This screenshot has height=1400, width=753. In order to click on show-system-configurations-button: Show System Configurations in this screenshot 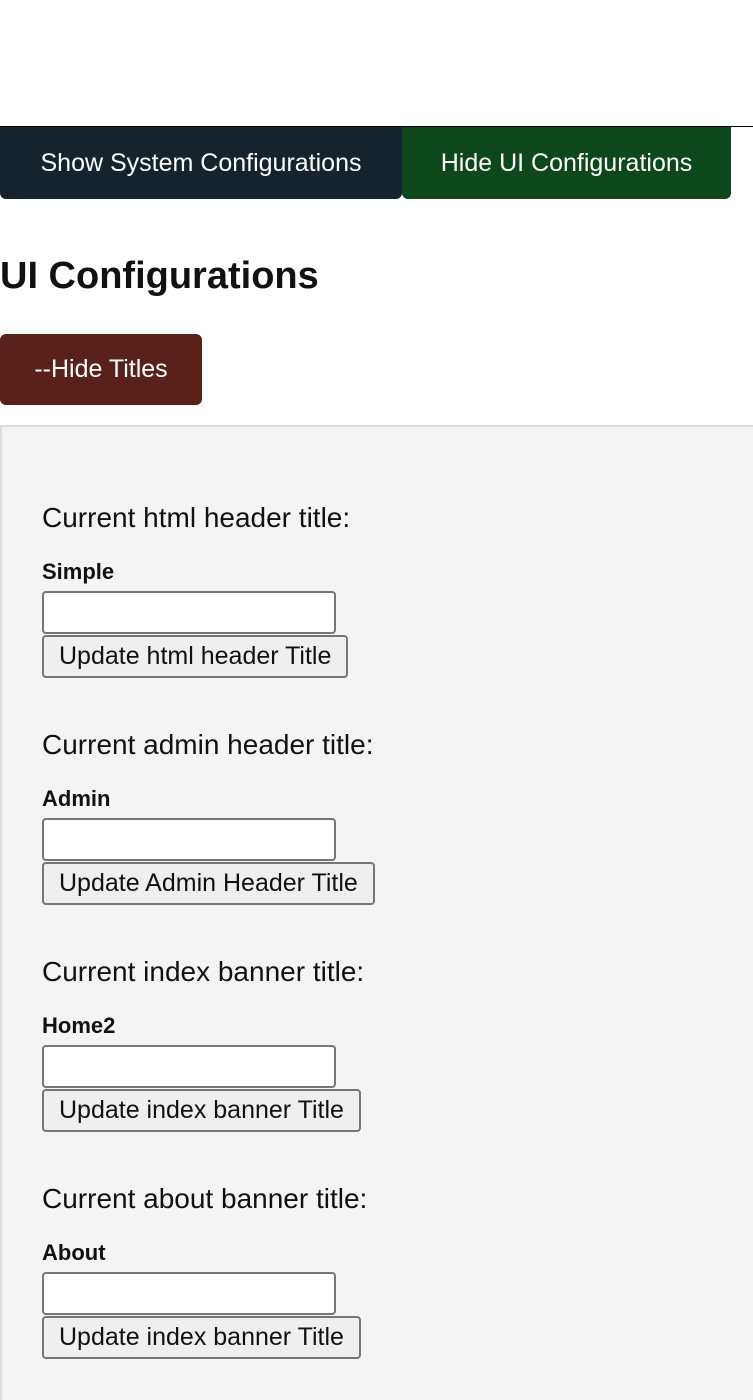, I will do `click(201, 163)`.